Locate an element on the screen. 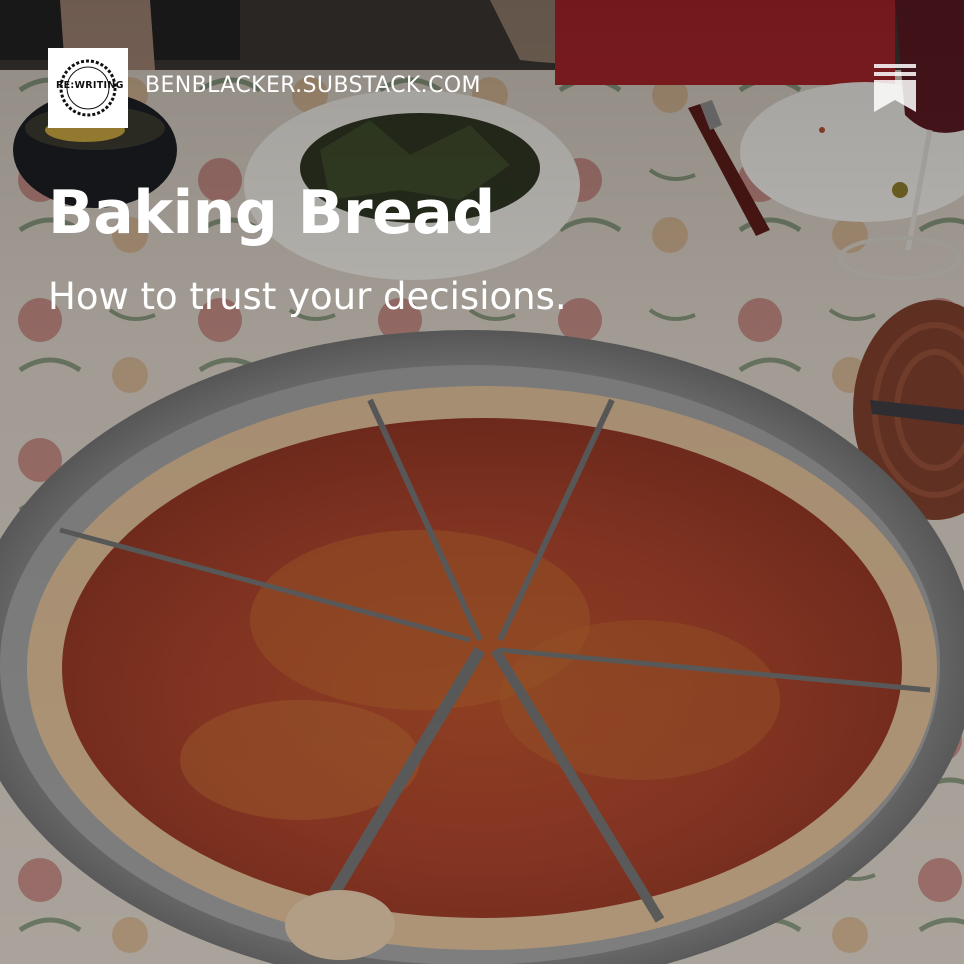 The image size is (964, 964). logo-badge: RE:WRITING is located at coordinates (90, 88).